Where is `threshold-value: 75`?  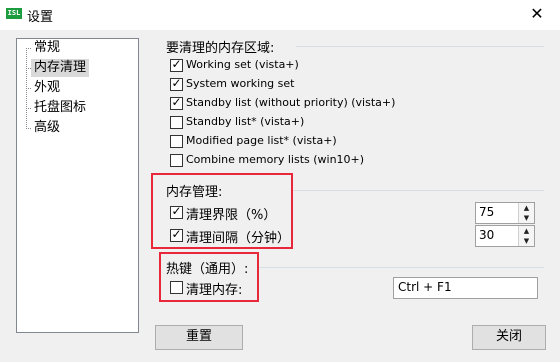
threshold-value: 75 is located at coordinates (486, 212).